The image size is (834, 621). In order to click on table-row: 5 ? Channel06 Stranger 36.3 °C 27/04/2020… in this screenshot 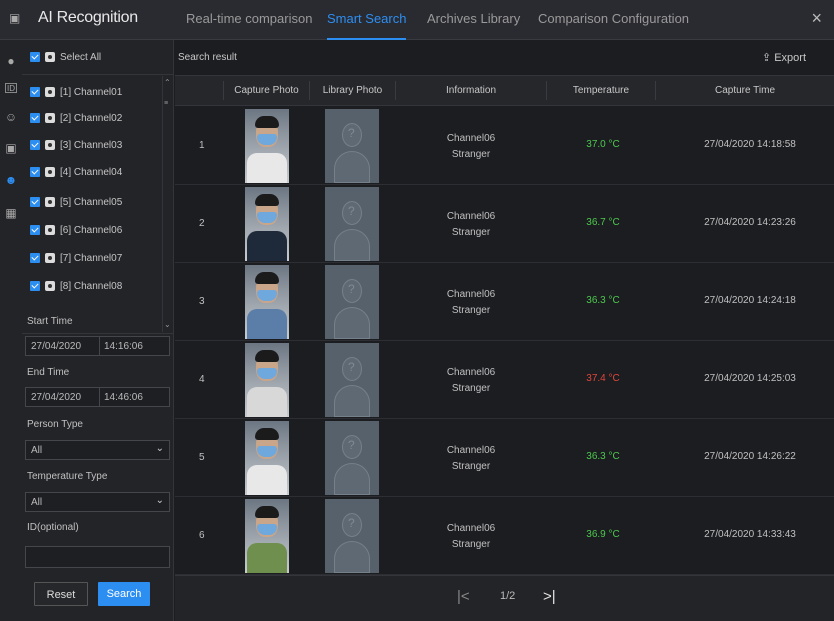, I will do `click(504, 458)`.